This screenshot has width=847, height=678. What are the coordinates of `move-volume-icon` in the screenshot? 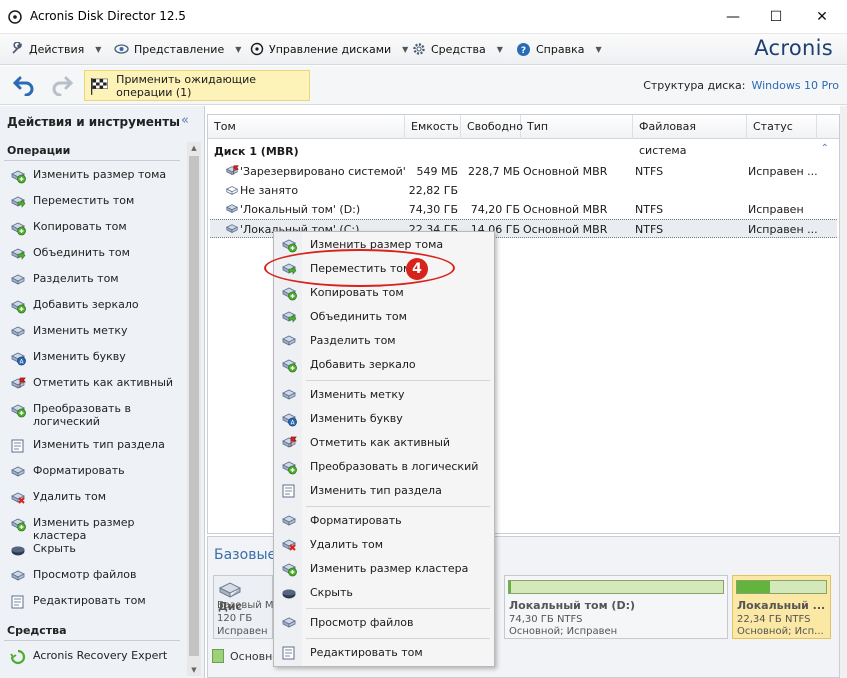 It's located at (18, 202).